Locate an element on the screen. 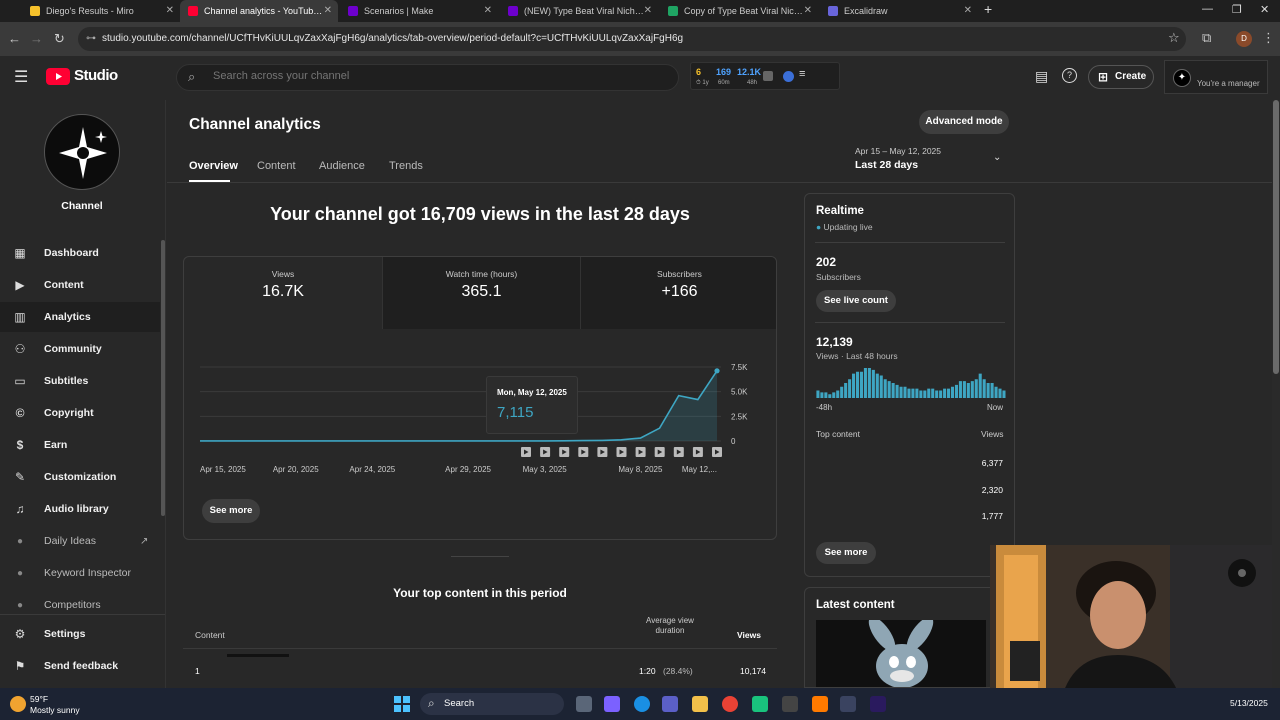 The height and width of the screenshot is (720, 1280). file-explorer-icon is located at coordinates (700, 704).